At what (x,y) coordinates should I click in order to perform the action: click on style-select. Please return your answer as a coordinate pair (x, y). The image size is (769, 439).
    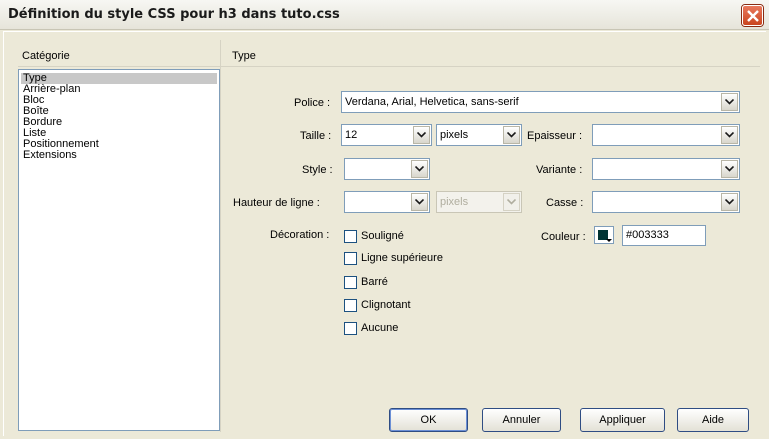
    Looking at the image, I should click on (387, 169).